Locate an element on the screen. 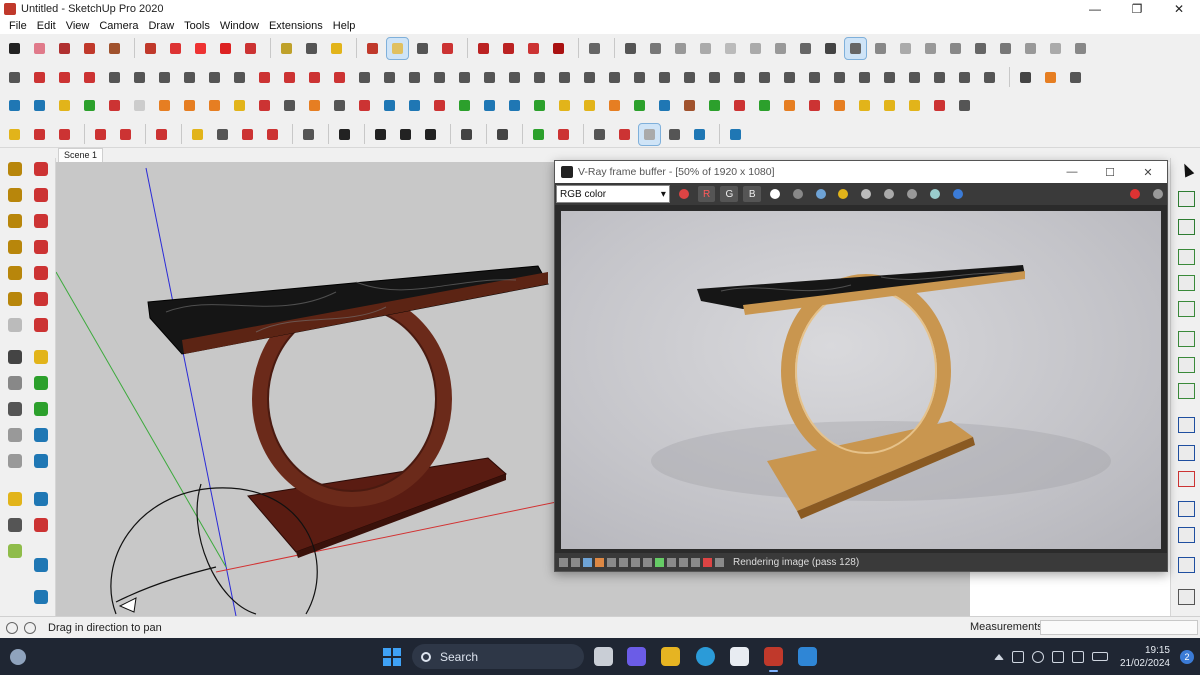  paint-icon is located at coordinates (41, 435).